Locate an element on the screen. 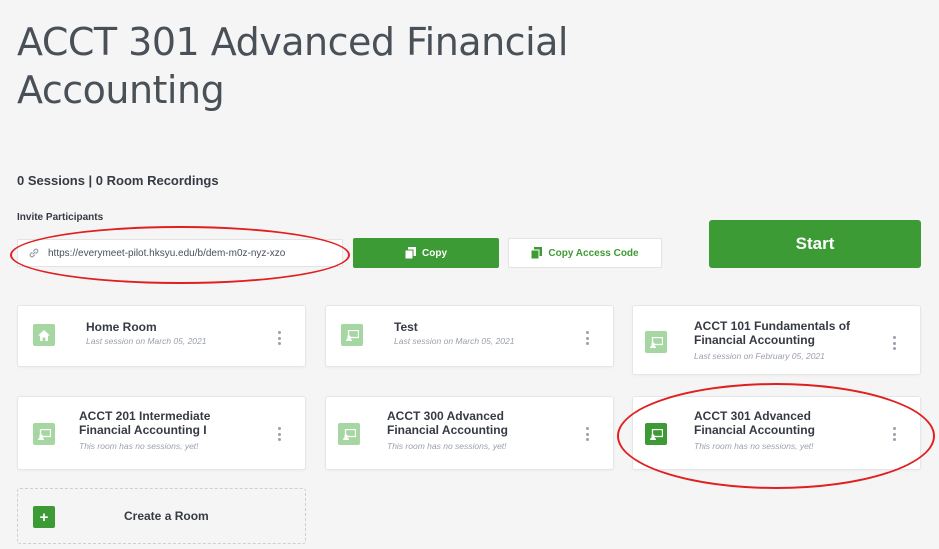 This screenshot has width=939, height=549. room-name: ACCT 301 Advanced Financial Accounting is located at coordinates (754, 423).